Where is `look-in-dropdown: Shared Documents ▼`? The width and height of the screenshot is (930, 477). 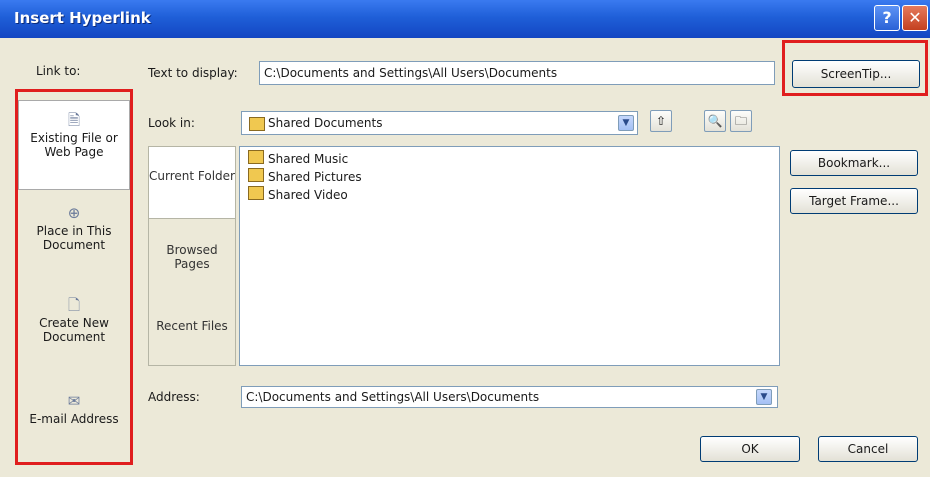 look-in-dropdown: Shared Documents ▼ is located at coordinates (439, 123).